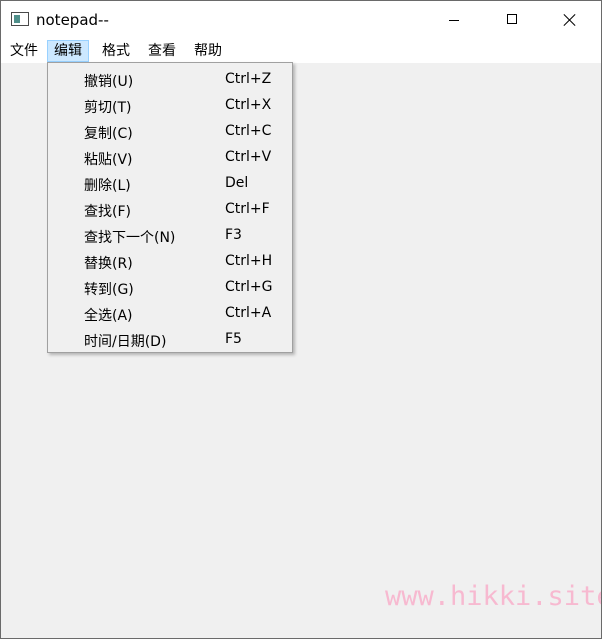  What do you see at coordinates (233, 235) in the screenshot?
I see `menu-item-shortcut: F3` at bounding box center [233, 235].